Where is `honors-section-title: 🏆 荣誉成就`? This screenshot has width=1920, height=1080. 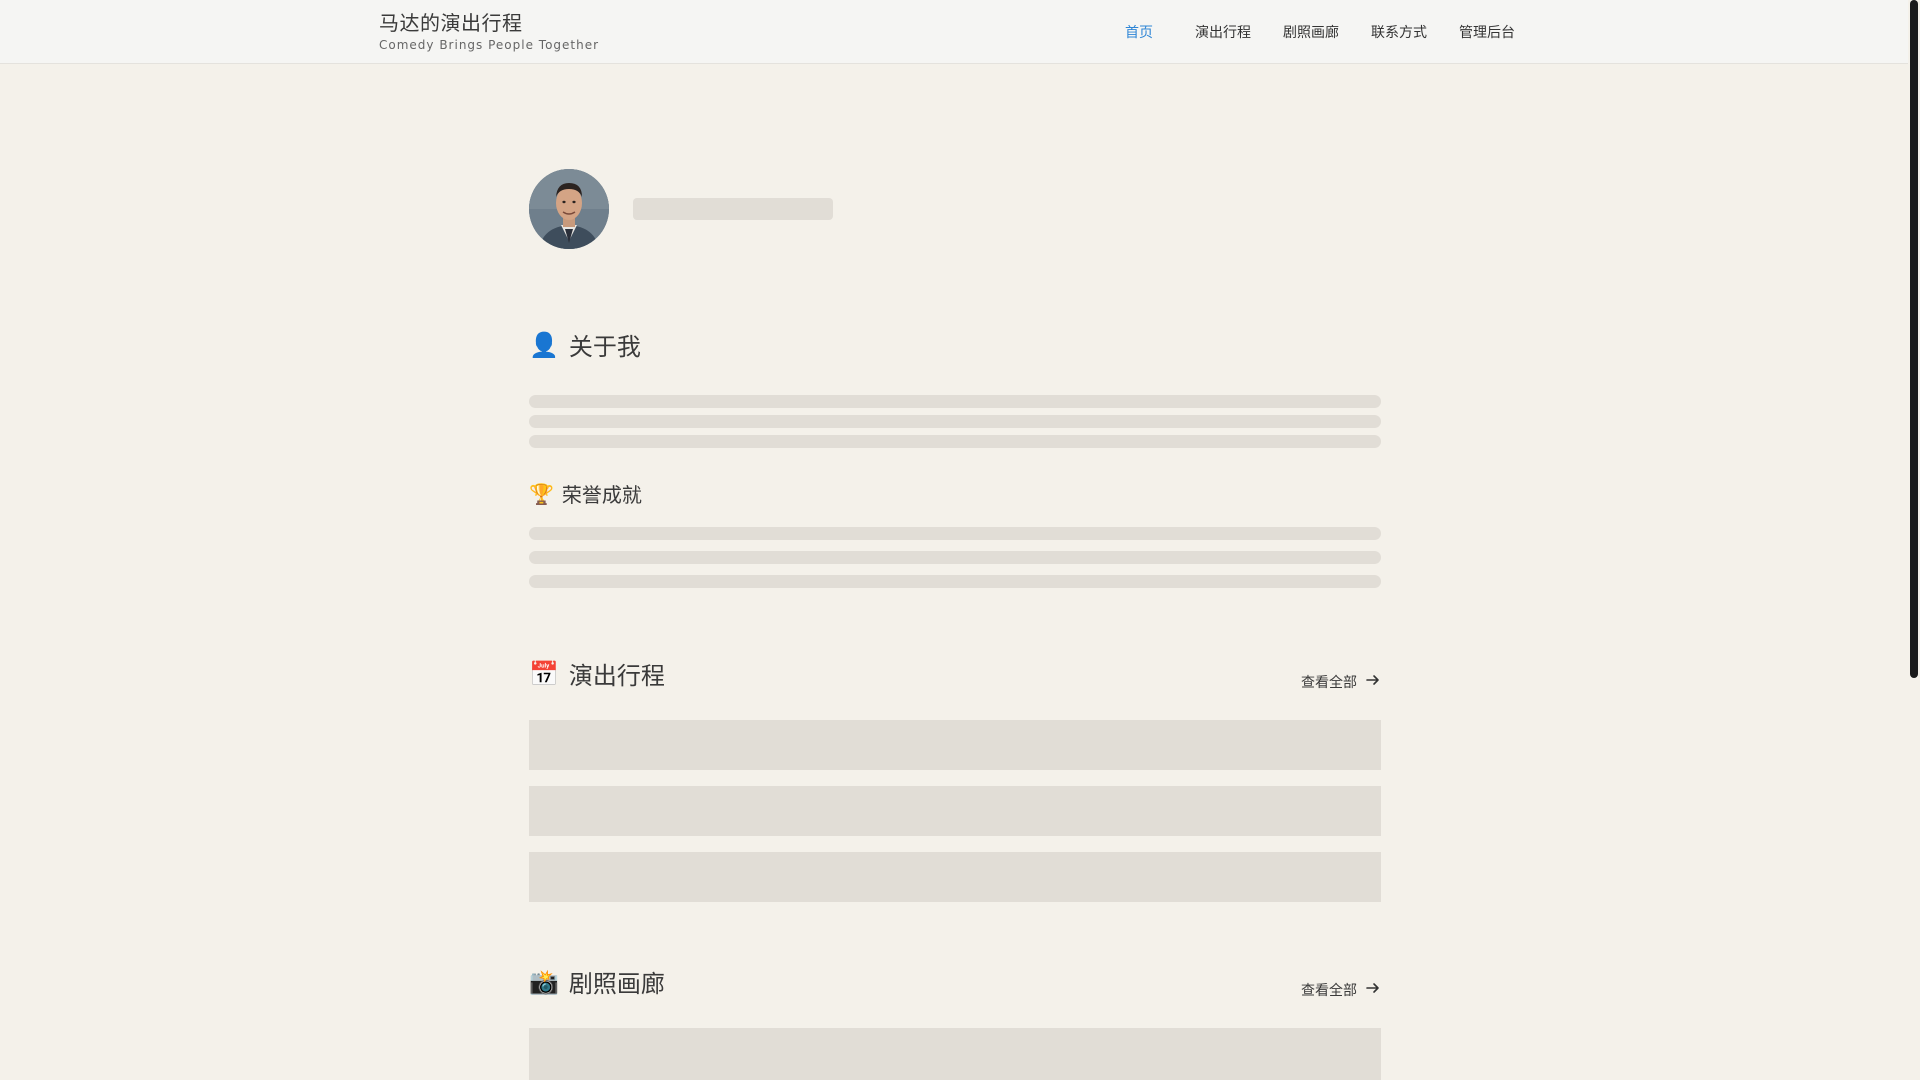
honors-section-title: 🏆 荣誉成就 is located at coordinates (585, 493).